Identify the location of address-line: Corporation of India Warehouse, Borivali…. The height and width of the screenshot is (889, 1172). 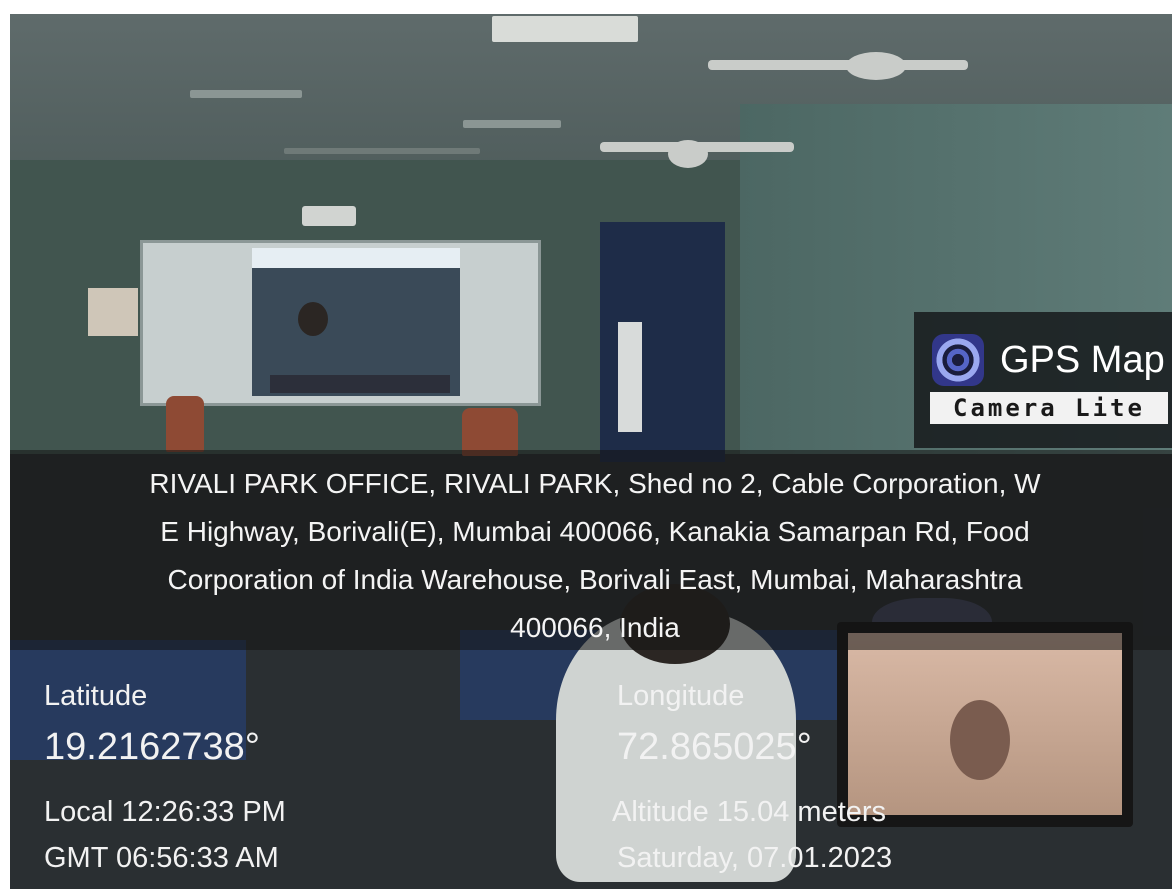
(595, 579).